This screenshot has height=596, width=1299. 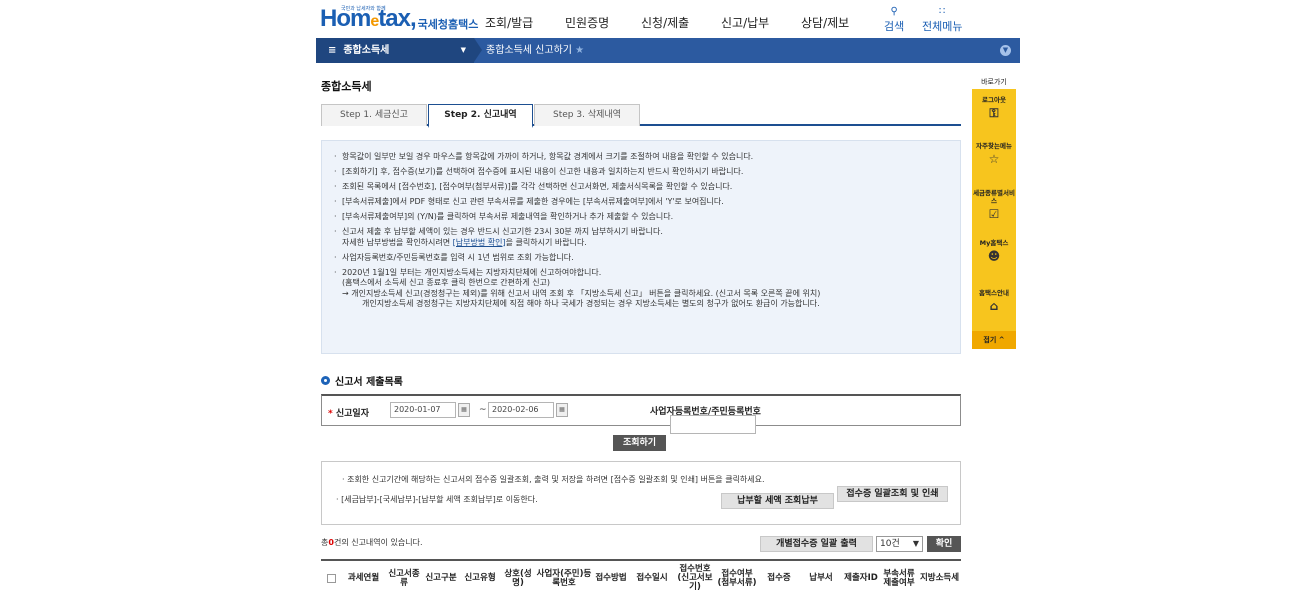 I want to click on confirm-button: 확인, so click(x=944, y=544).